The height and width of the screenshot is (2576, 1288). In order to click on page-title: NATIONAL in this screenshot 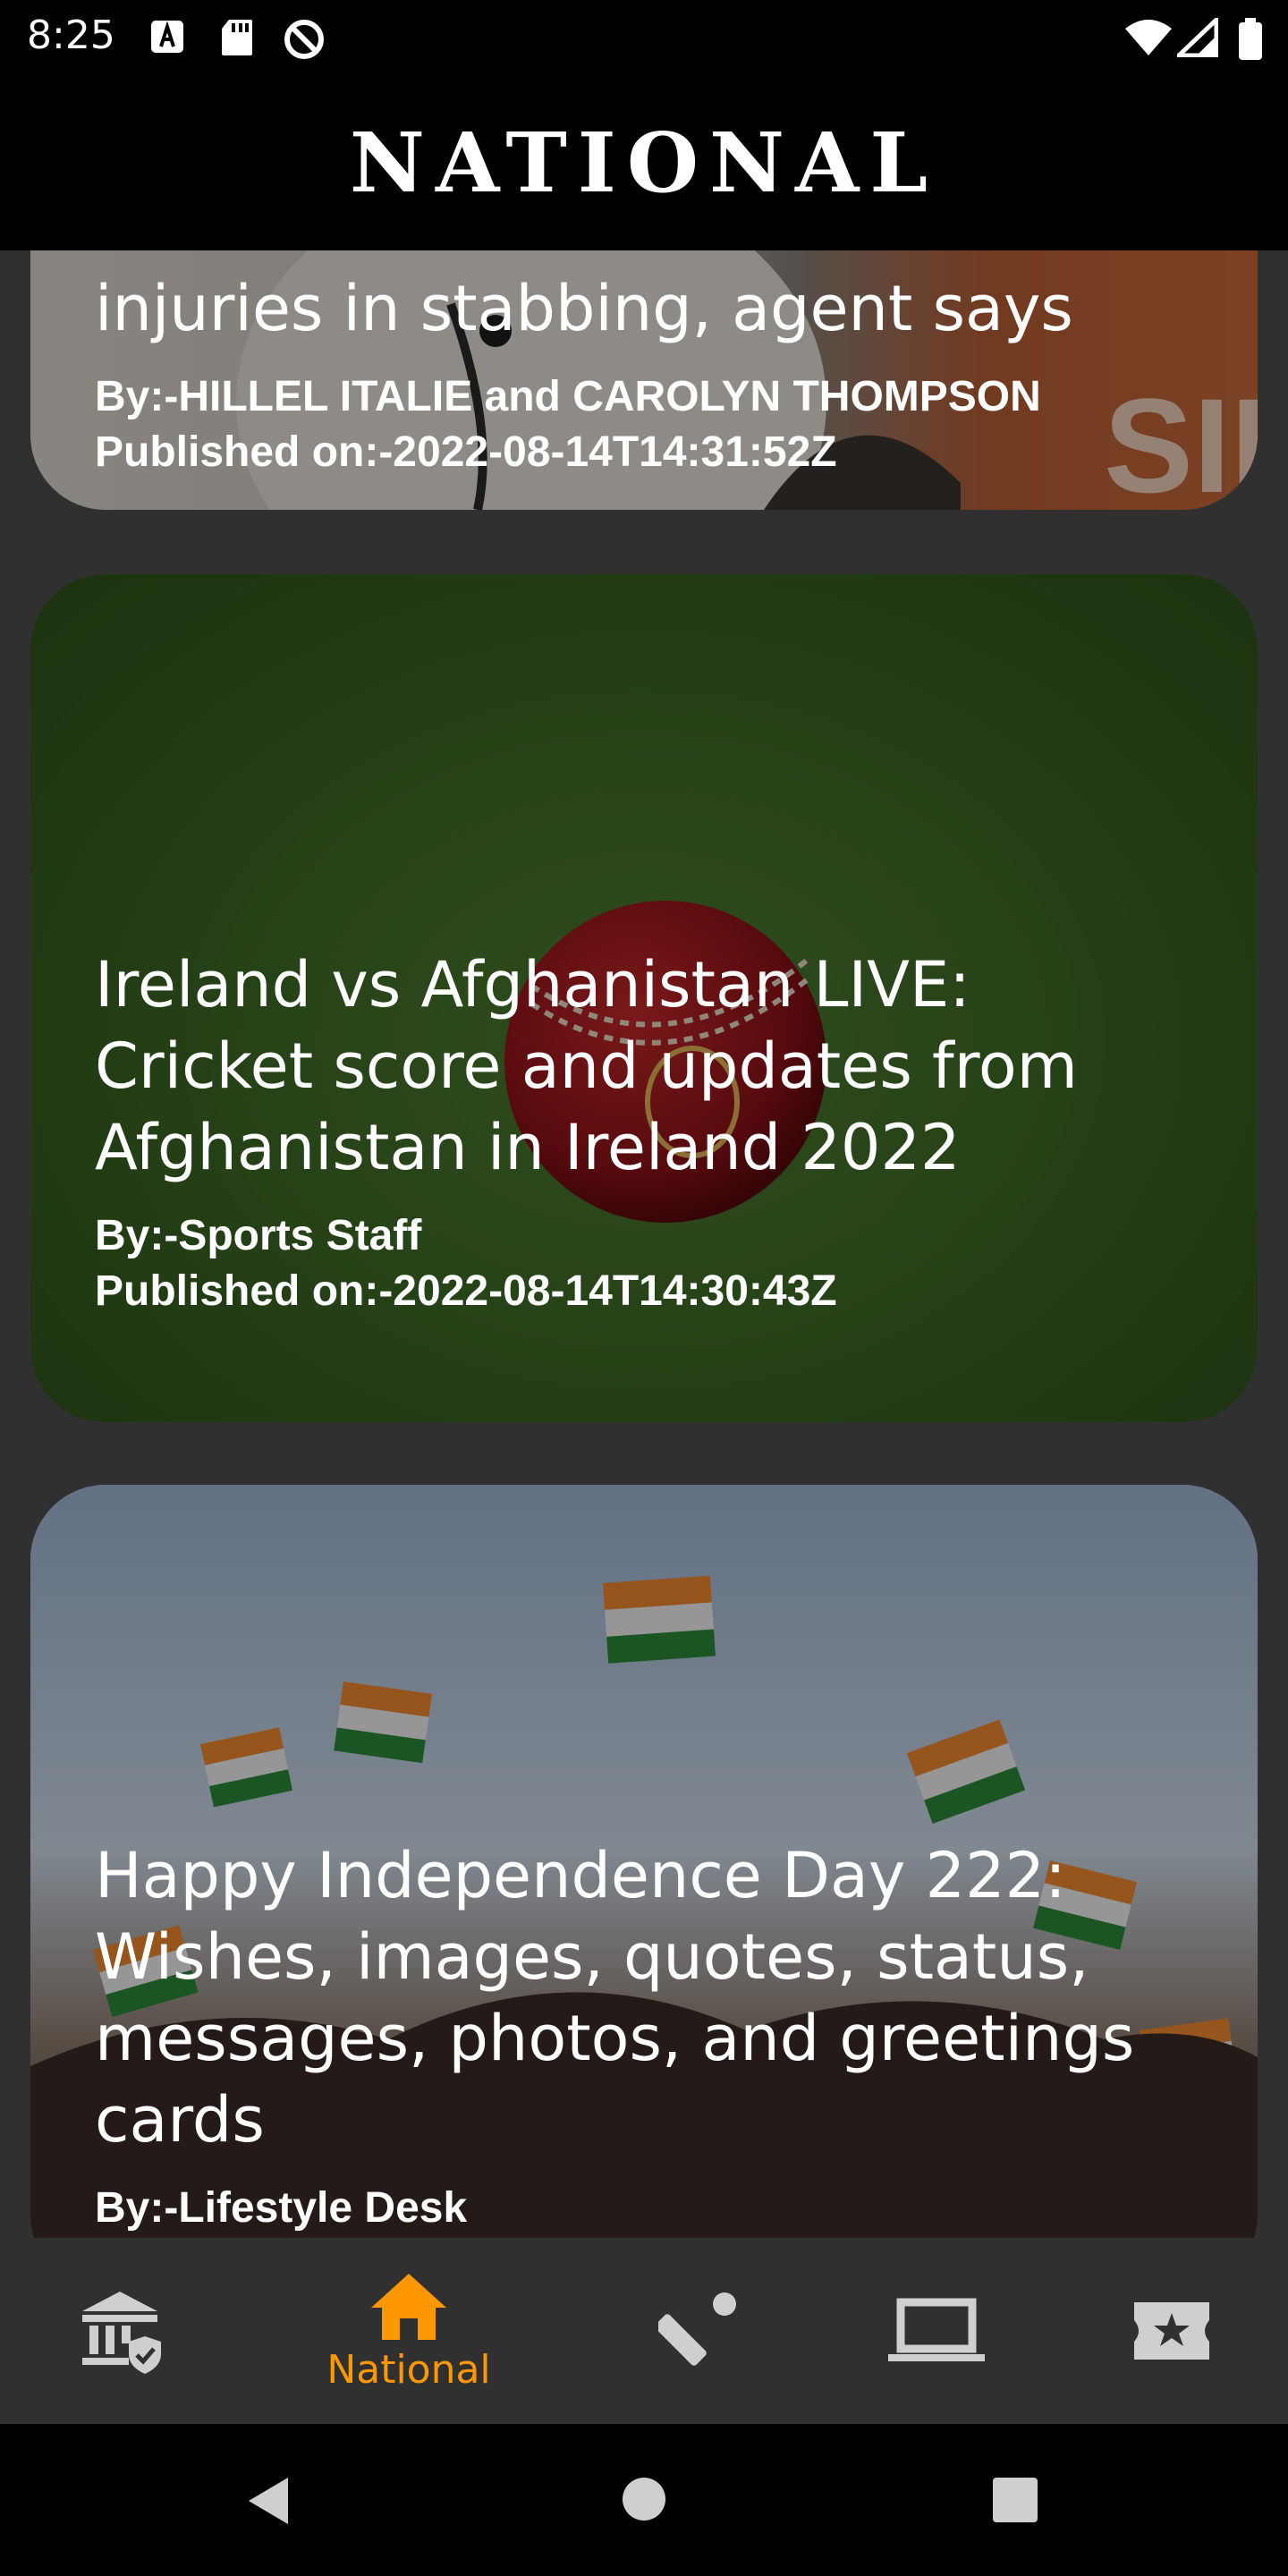, I will do `click(644, 162)`.